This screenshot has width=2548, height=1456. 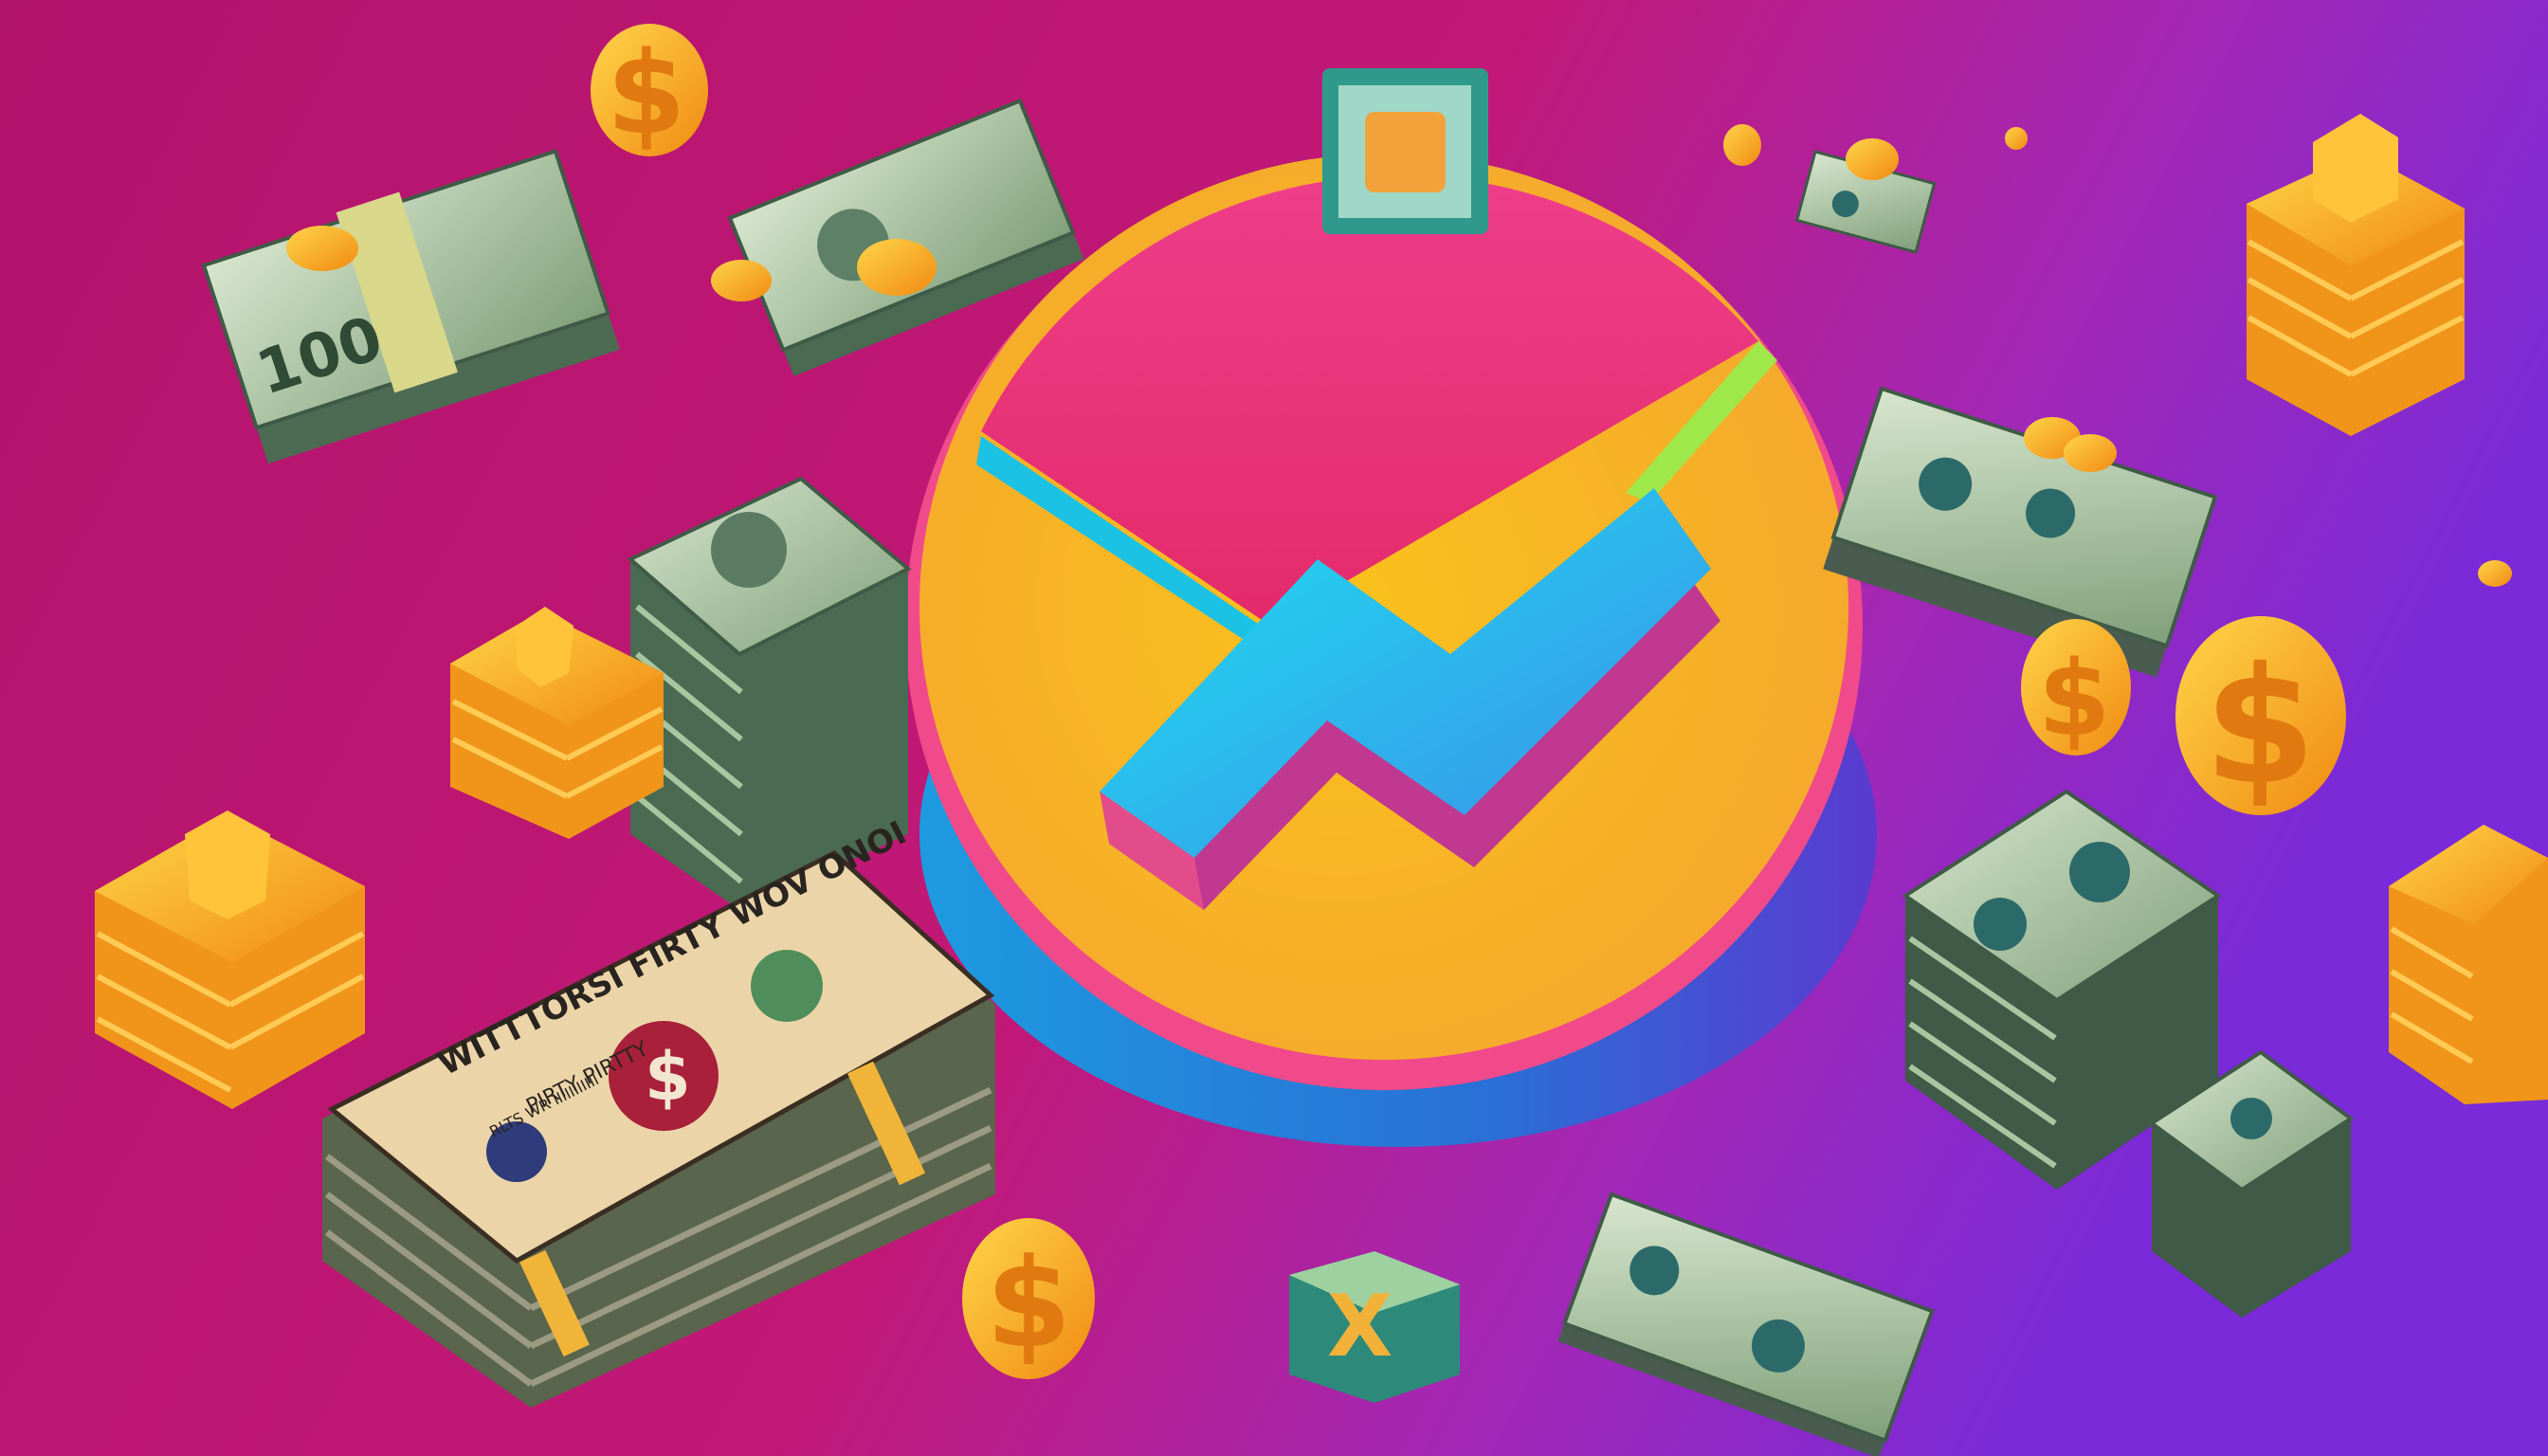 What do you see at coordinates (1405, 151) in the screenshot?
I see `stamp-icon` at bounding box center [1405, 151].